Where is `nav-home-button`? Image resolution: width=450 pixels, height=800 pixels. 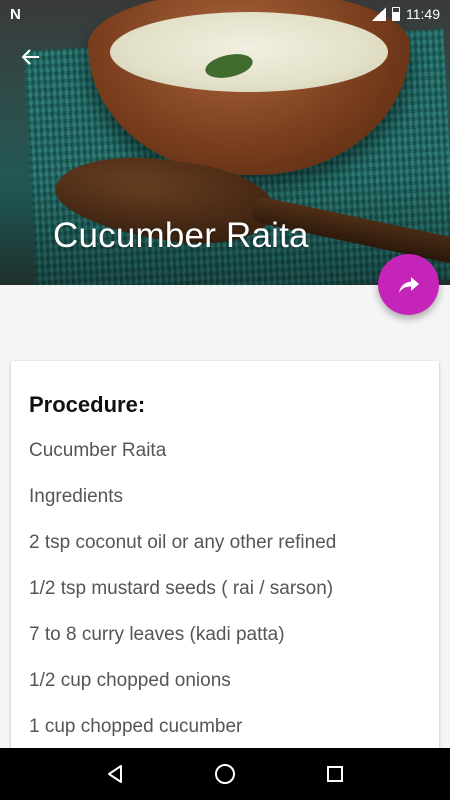
nav-home-button is located at coordinates (225, 774).